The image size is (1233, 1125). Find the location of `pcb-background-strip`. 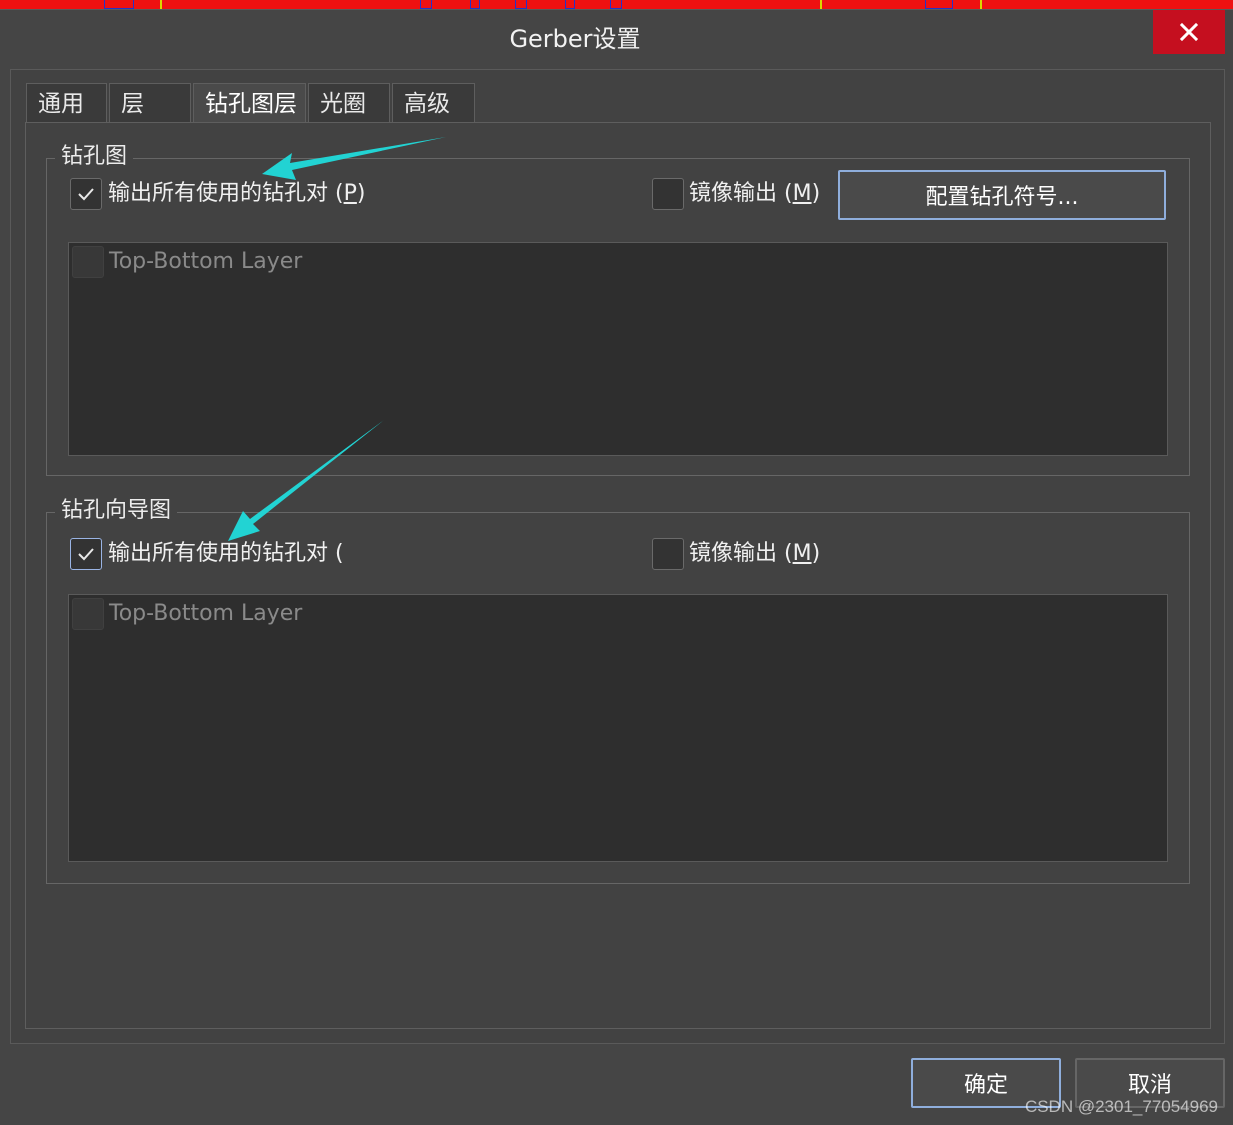

pcb-background-strip is located at coordinates (616, 4).